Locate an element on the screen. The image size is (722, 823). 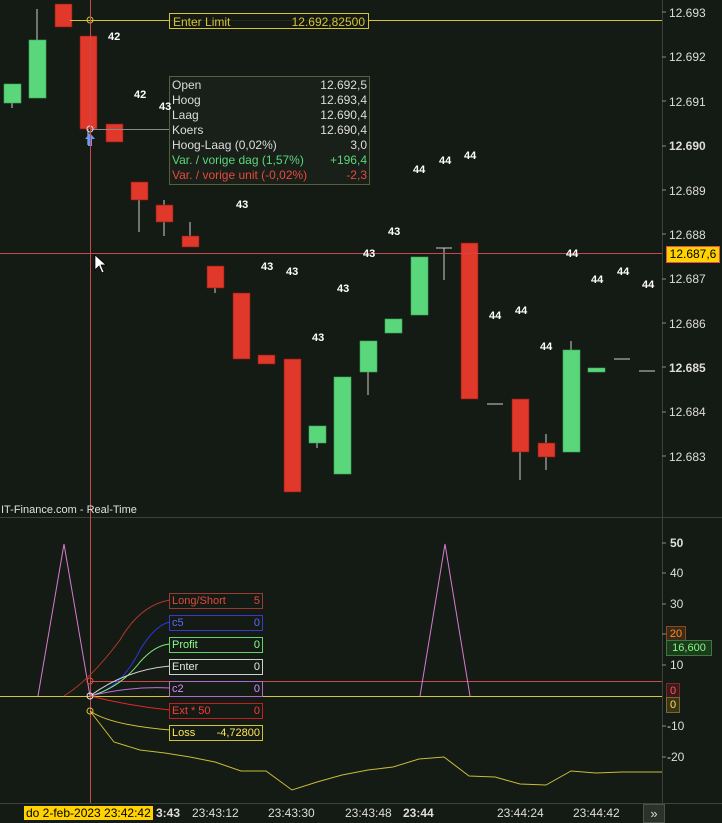
indicator-tick: -20 is located at coordinates (676, 757).